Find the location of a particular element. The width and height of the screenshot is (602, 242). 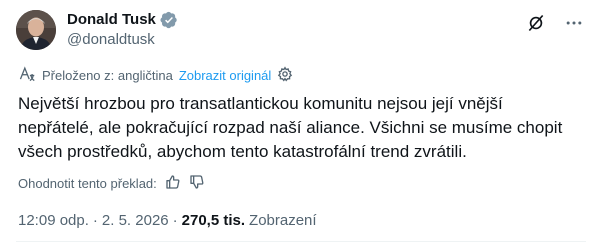

more-icon is located at coordinates (574, 23).